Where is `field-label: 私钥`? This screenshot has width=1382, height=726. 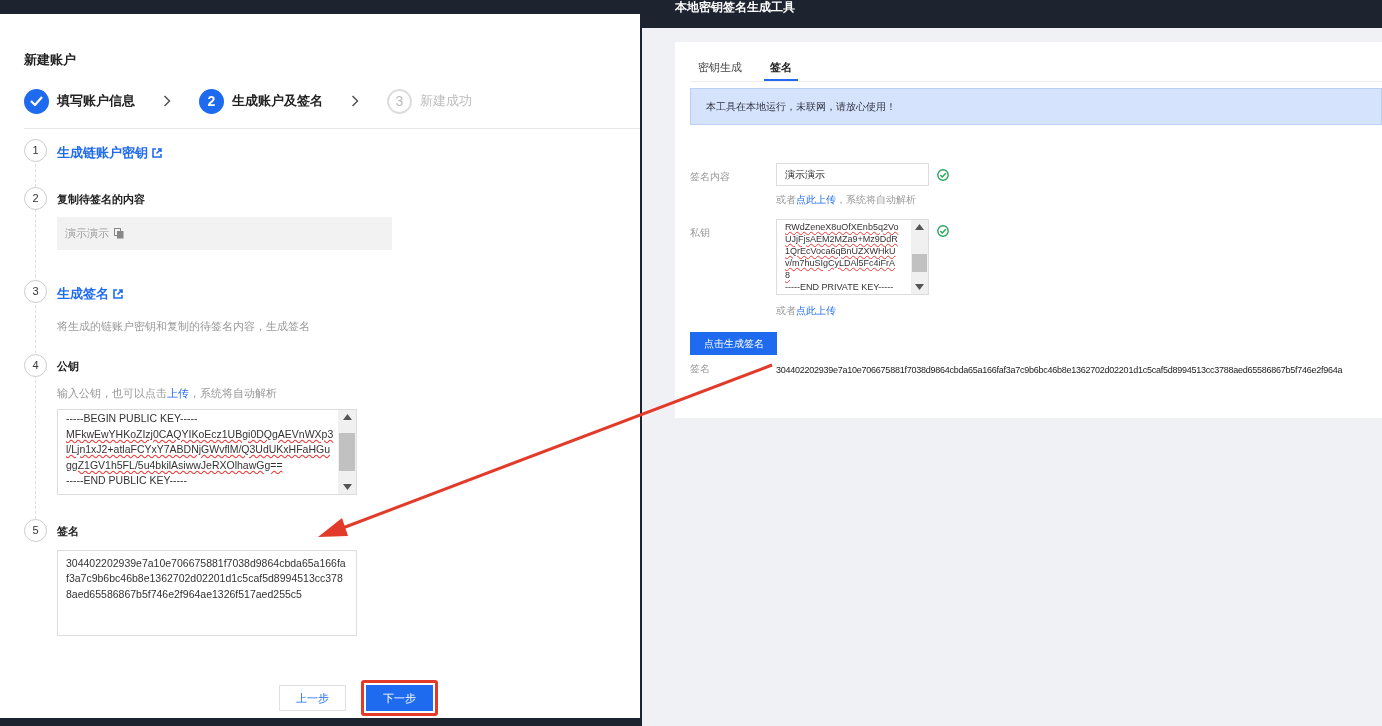
field-label: 私钥 is located at coordinates (700, 232).